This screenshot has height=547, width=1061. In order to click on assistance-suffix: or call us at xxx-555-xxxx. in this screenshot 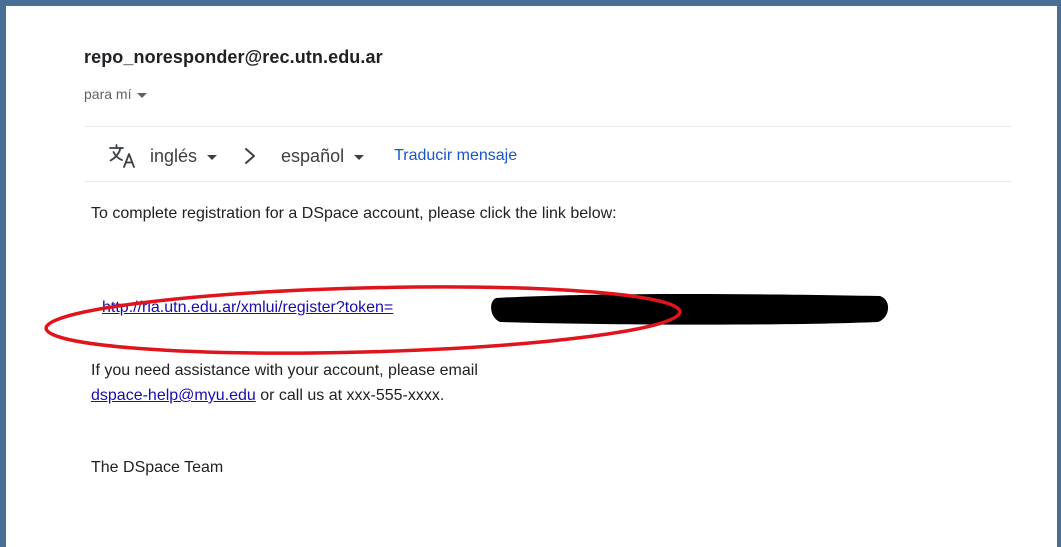, I will do `click(352, 395)`.